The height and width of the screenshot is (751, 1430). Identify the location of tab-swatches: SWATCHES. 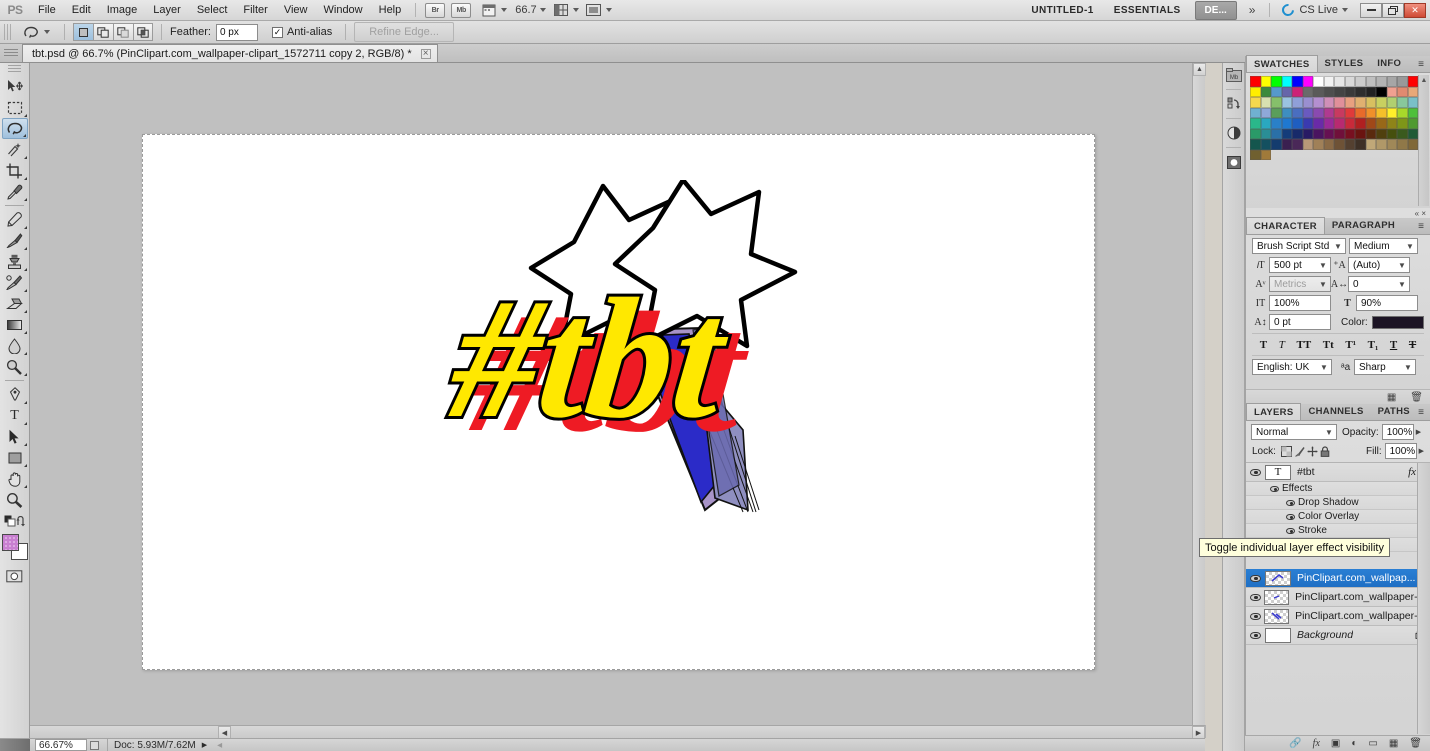
(1282, 63).